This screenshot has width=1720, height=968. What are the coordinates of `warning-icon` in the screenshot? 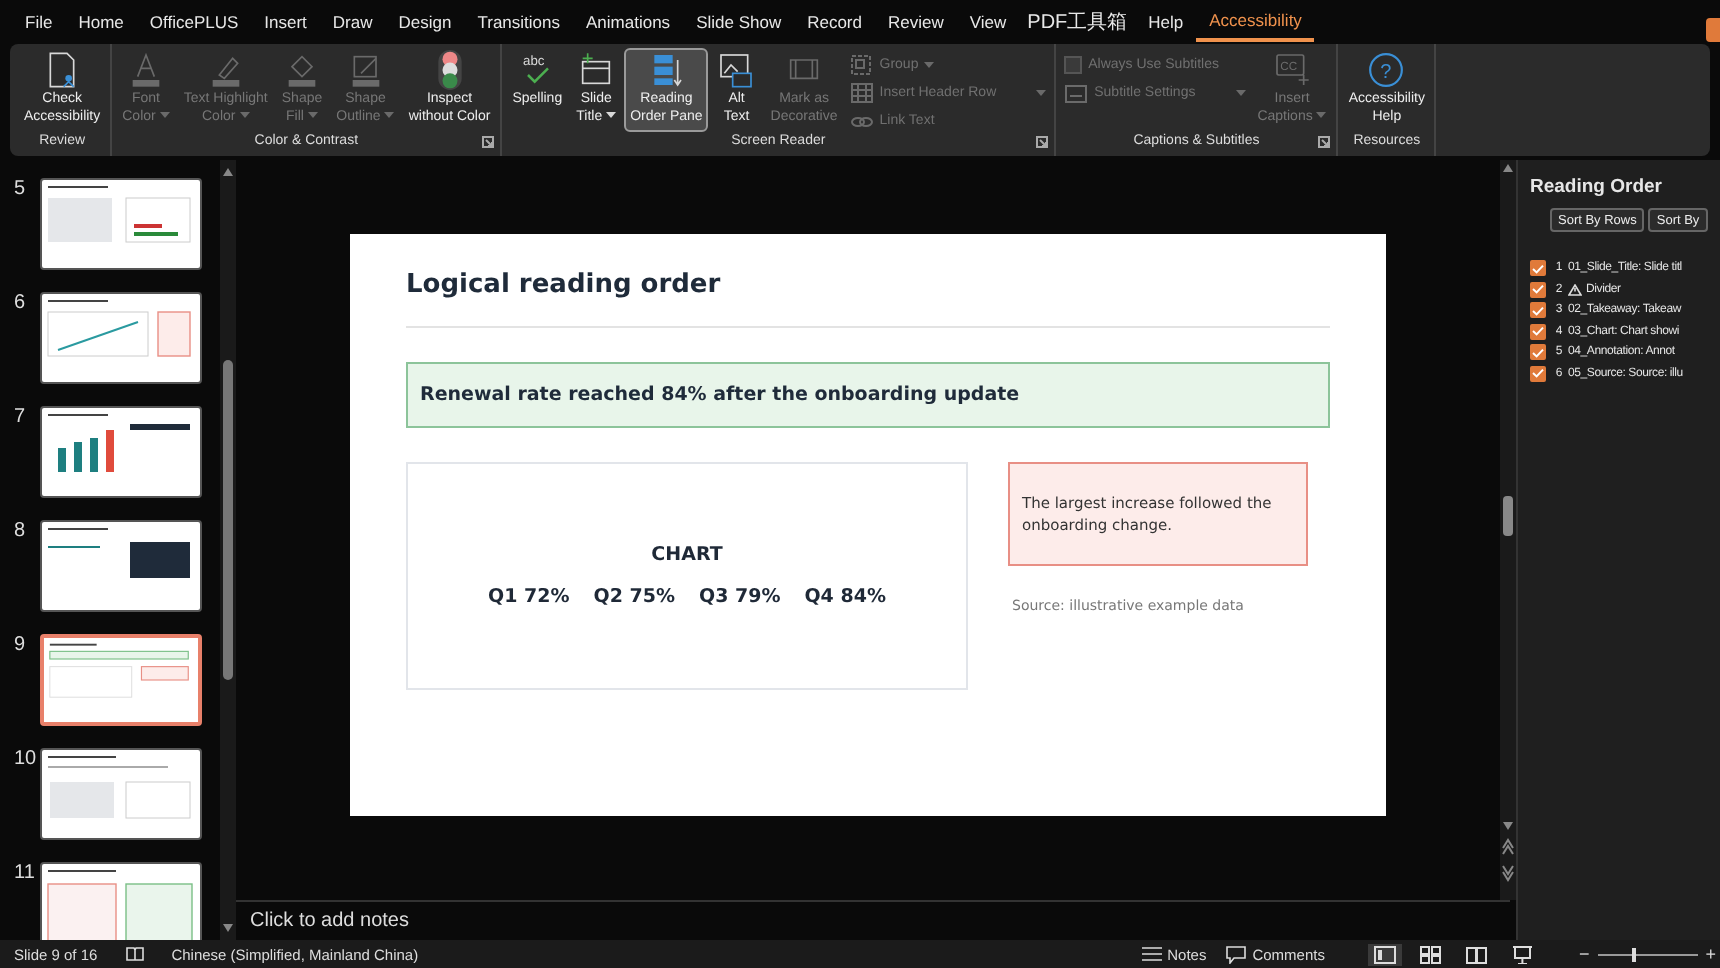 It's located at (1575, 289).